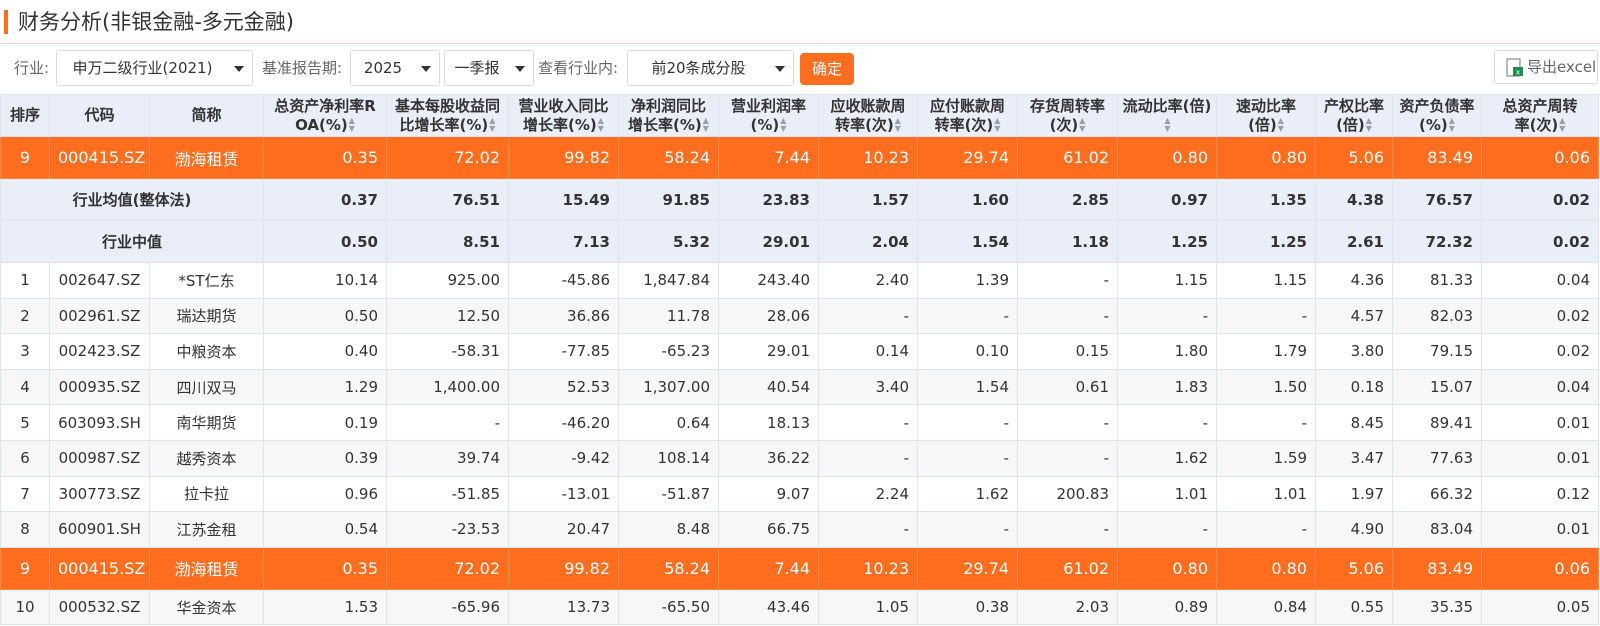 The height and width of the screenshot is (626, 1600). I want to click on value-cell: 4.36, so click(1354, 280).